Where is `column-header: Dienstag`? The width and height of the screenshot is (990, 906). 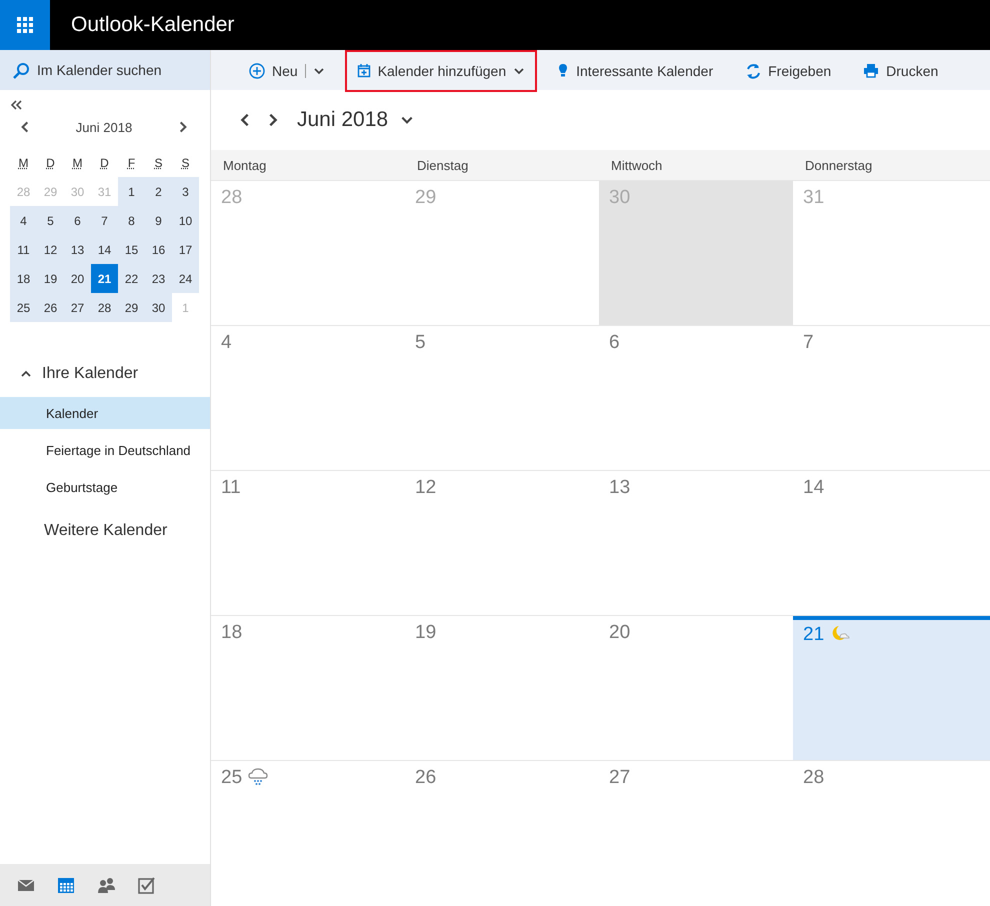
column-header: Dienstag is located at coordinates (442, 165).